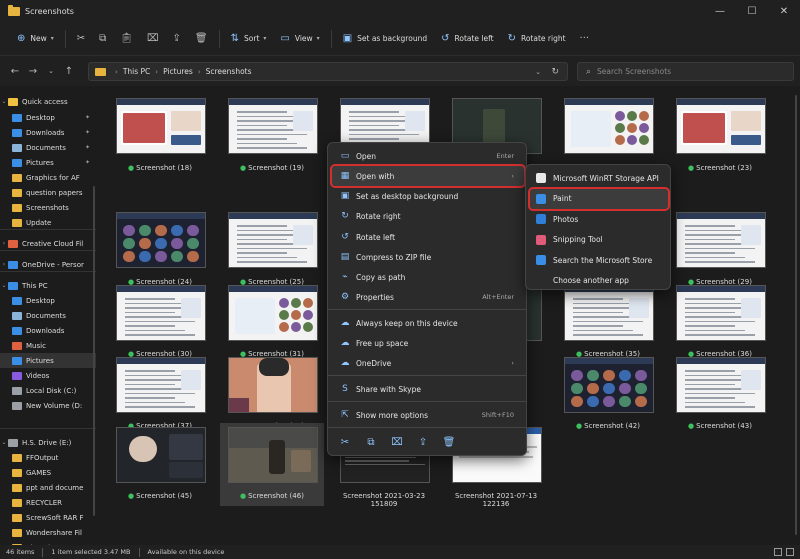 The height and width of the screenshot is (559, 800). I want to click on rotate-right-button: ↻ Rotate right, so click(537, 39).